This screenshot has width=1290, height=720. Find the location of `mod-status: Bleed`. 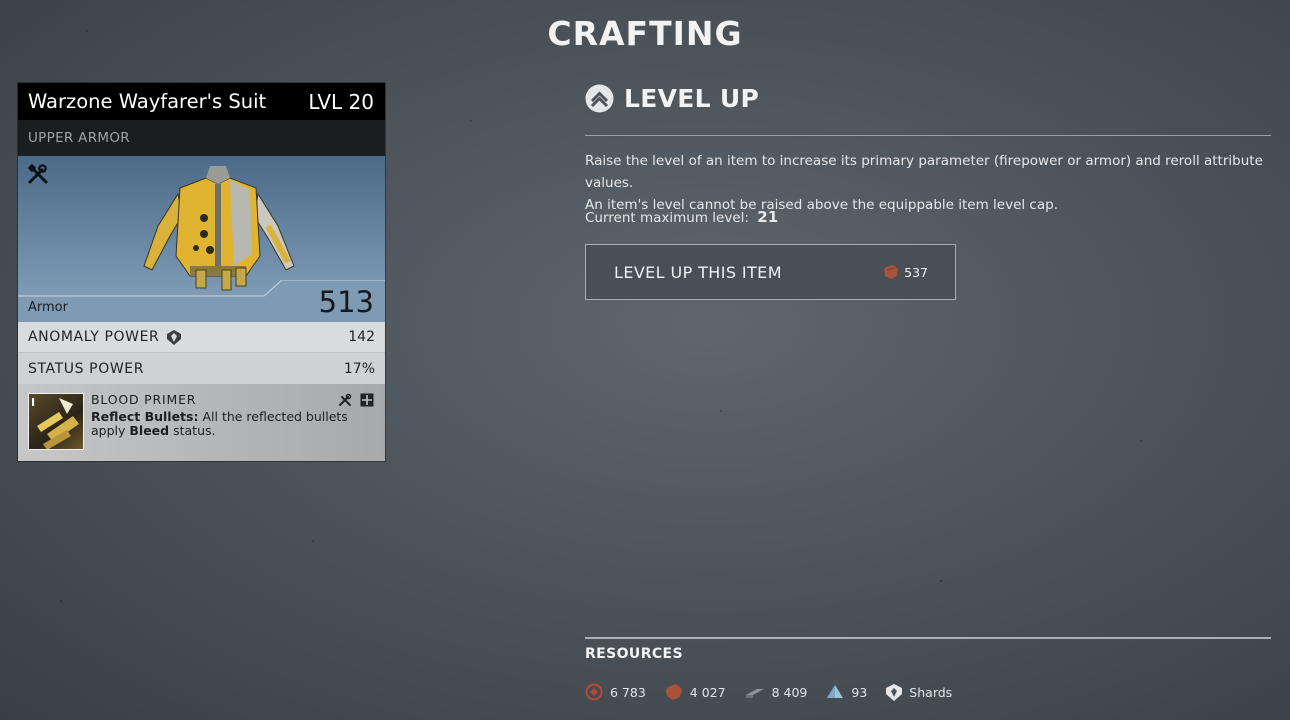

mod-status: Bleed is located at coordinates (149, 430).